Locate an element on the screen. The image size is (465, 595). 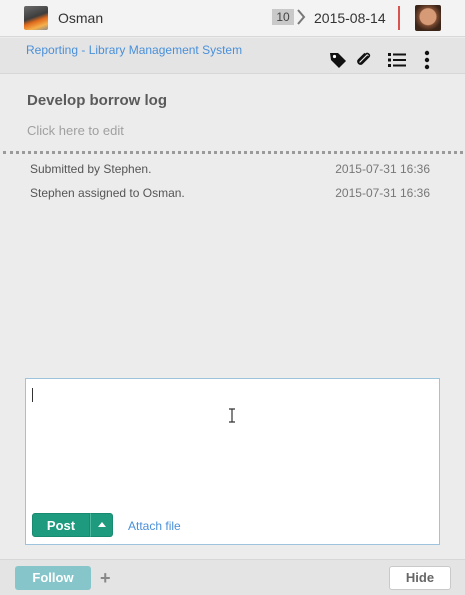
paperclip-icon is located at coordinates (364, 60).